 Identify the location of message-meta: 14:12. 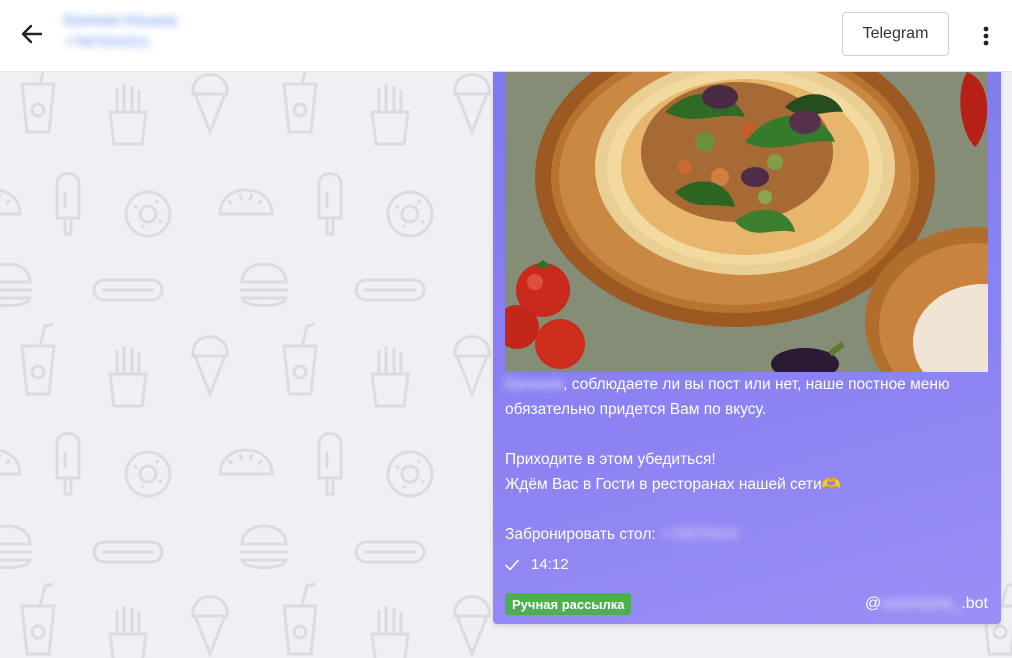
(537, 564).